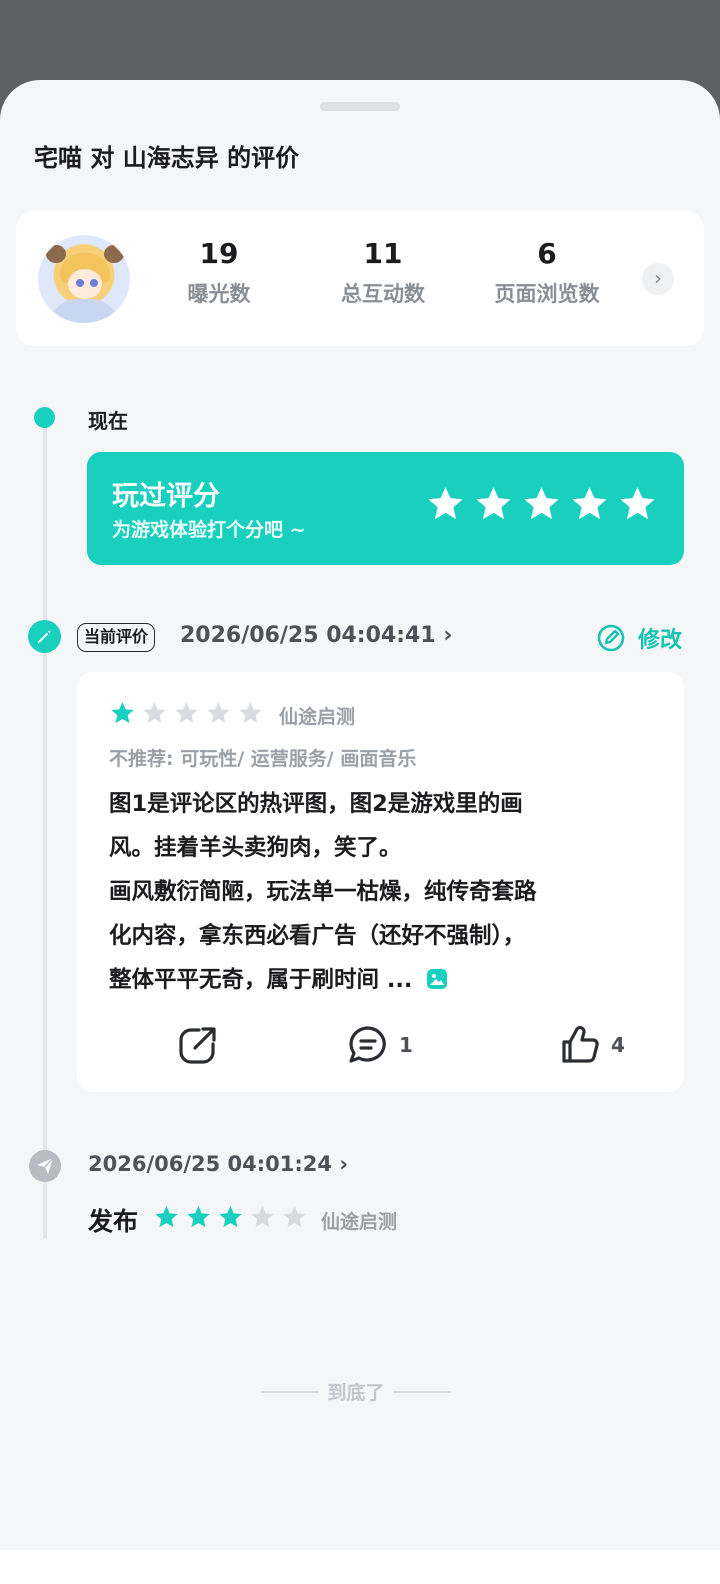 The height and width of the screenshot is (1584, 720). What do you see at coordinates (116, 637) in the screenshot?
I see `current-review-badge: 当前评价` at bounding box center [116, 637].